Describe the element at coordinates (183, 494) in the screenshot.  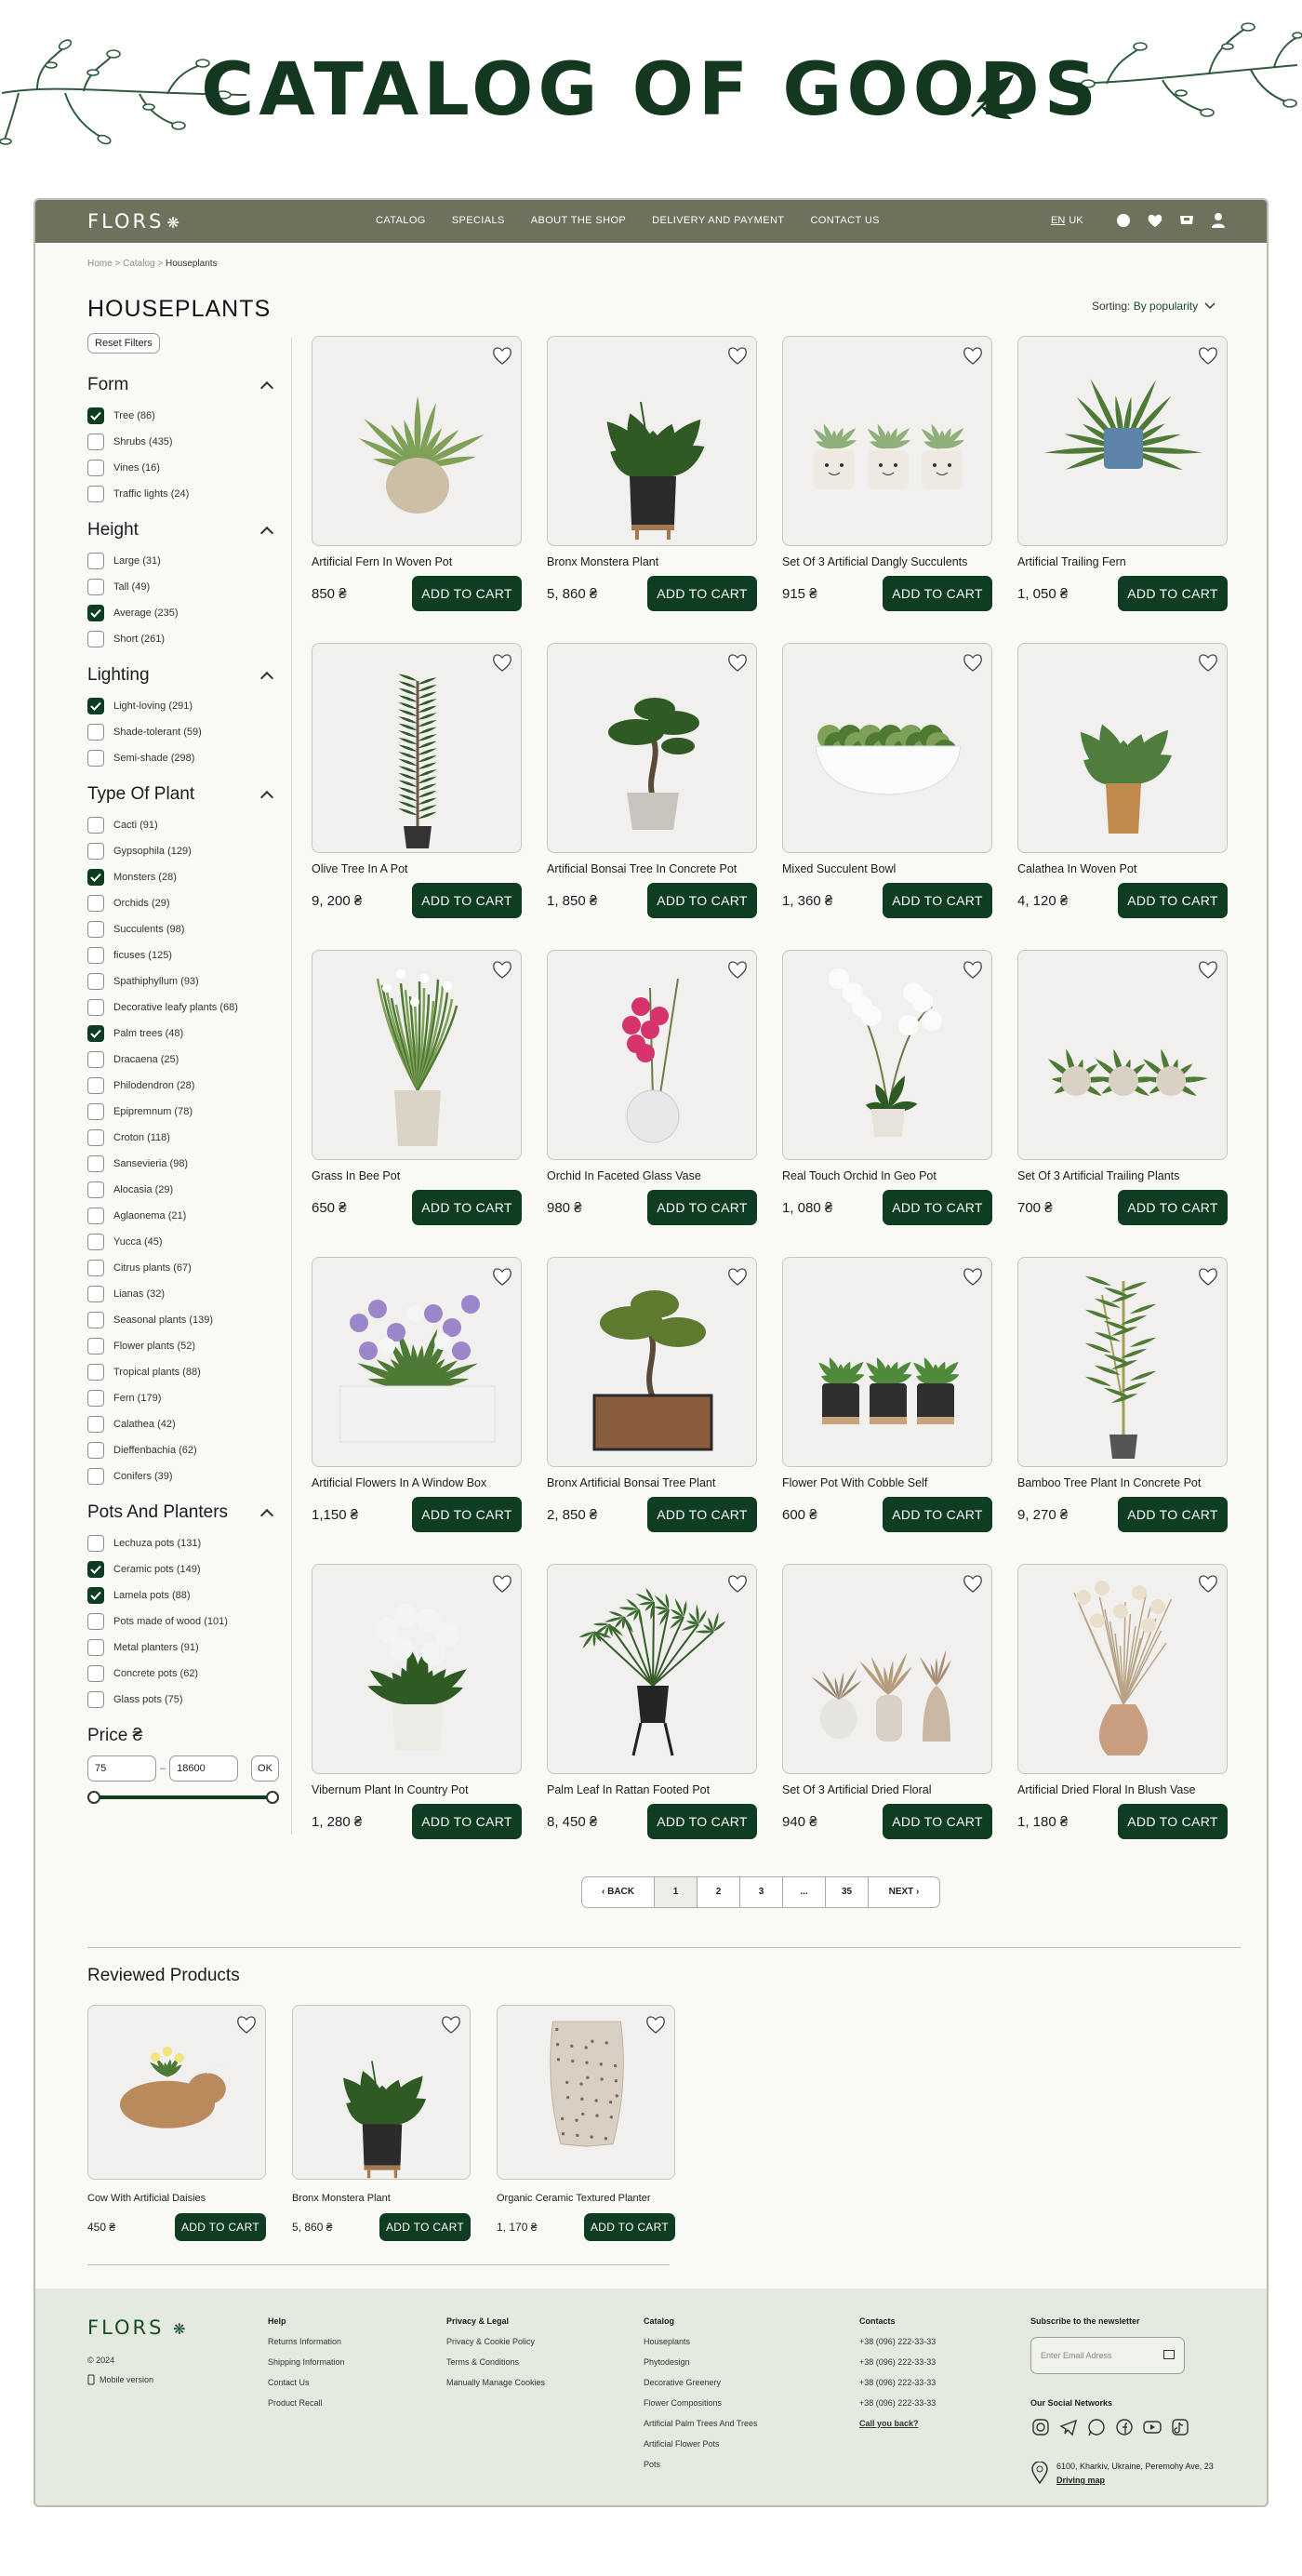
I see `filter-option: Traffic lights (24)` at that location.